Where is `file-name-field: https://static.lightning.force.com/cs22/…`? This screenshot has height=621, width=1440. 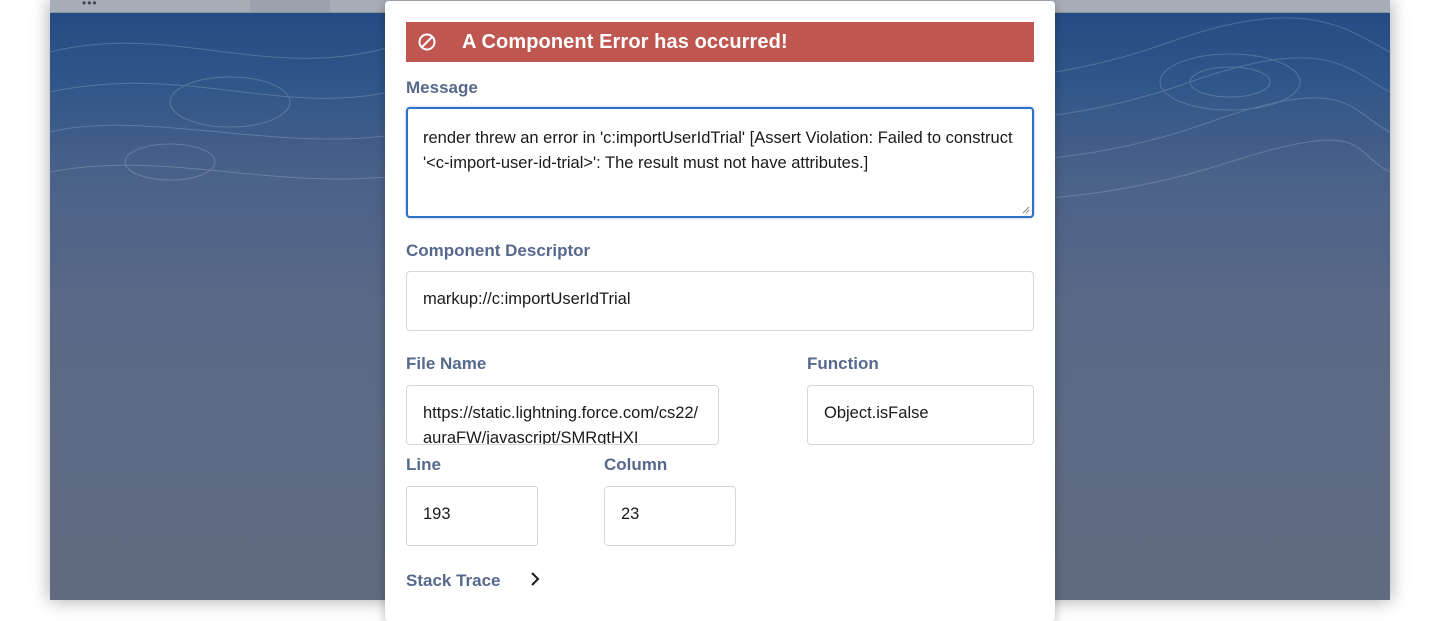
file-name-field: https://static.lightning.force.com/cs22/… is located at coordinates (562, 415).